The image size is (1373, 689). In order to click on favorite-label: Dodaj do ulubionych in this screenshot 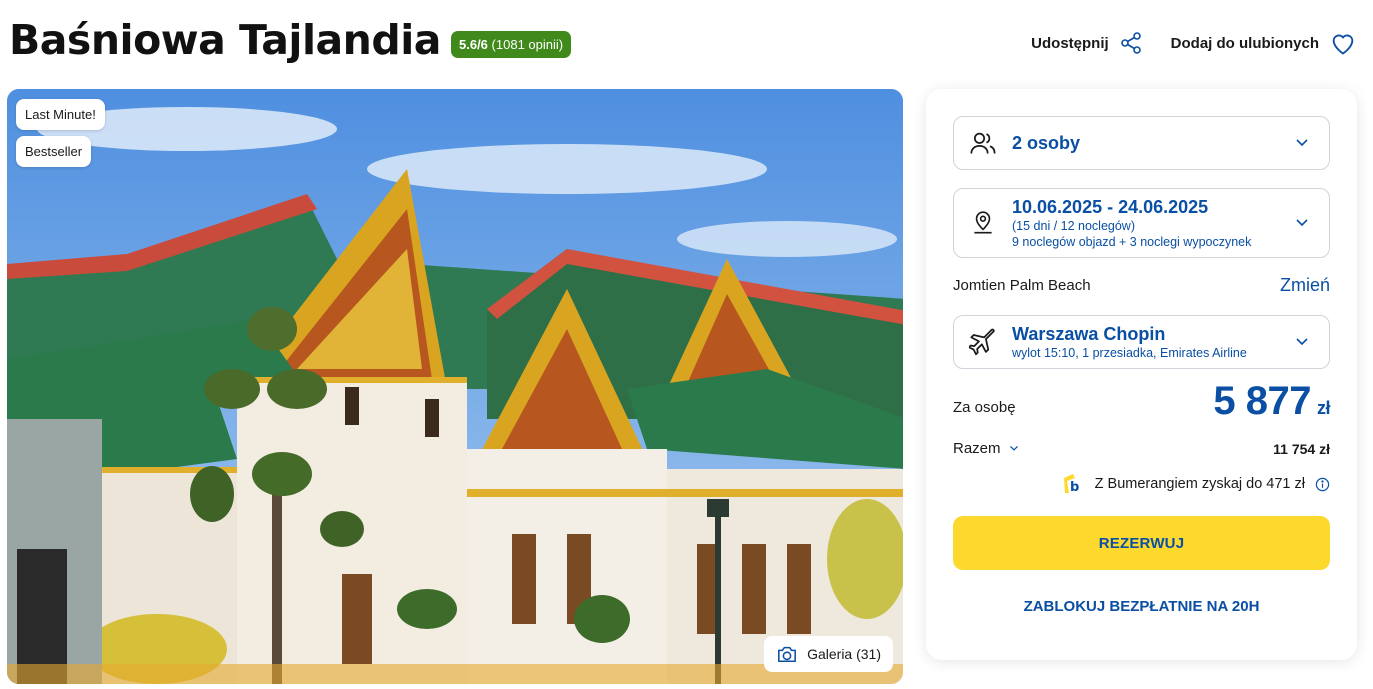, I will do `click(1244, 43)`.